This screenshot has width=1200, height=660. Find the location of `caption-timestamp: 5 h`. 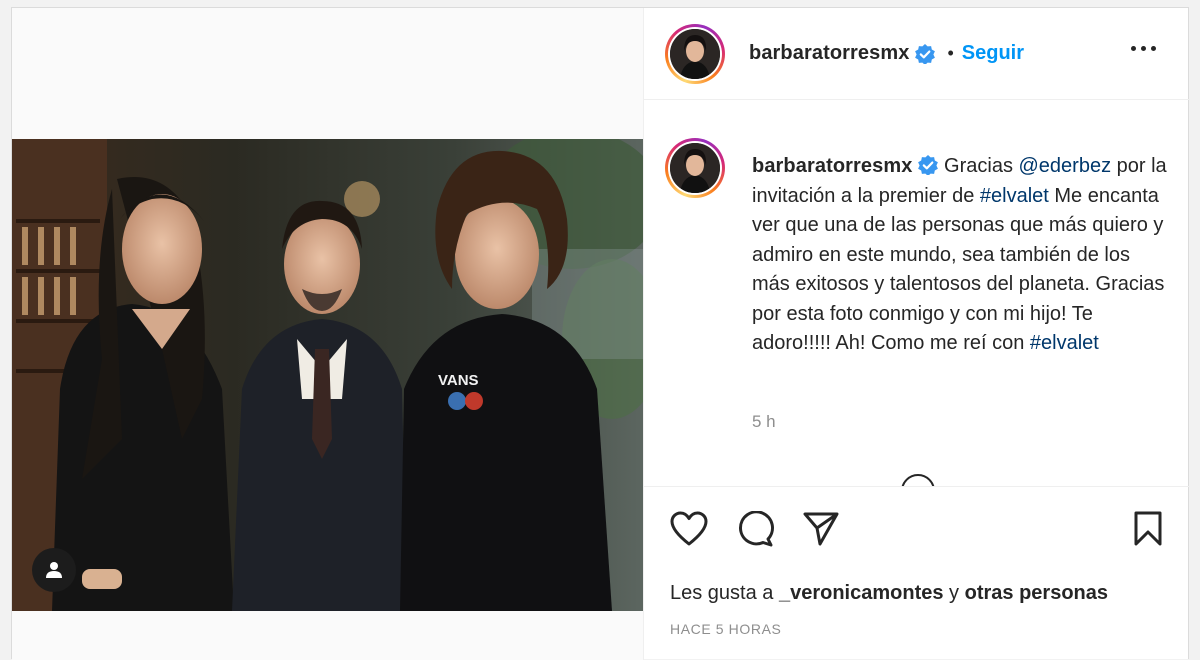

caption-timestamp: 5 h is located at coordinates (764, 422).